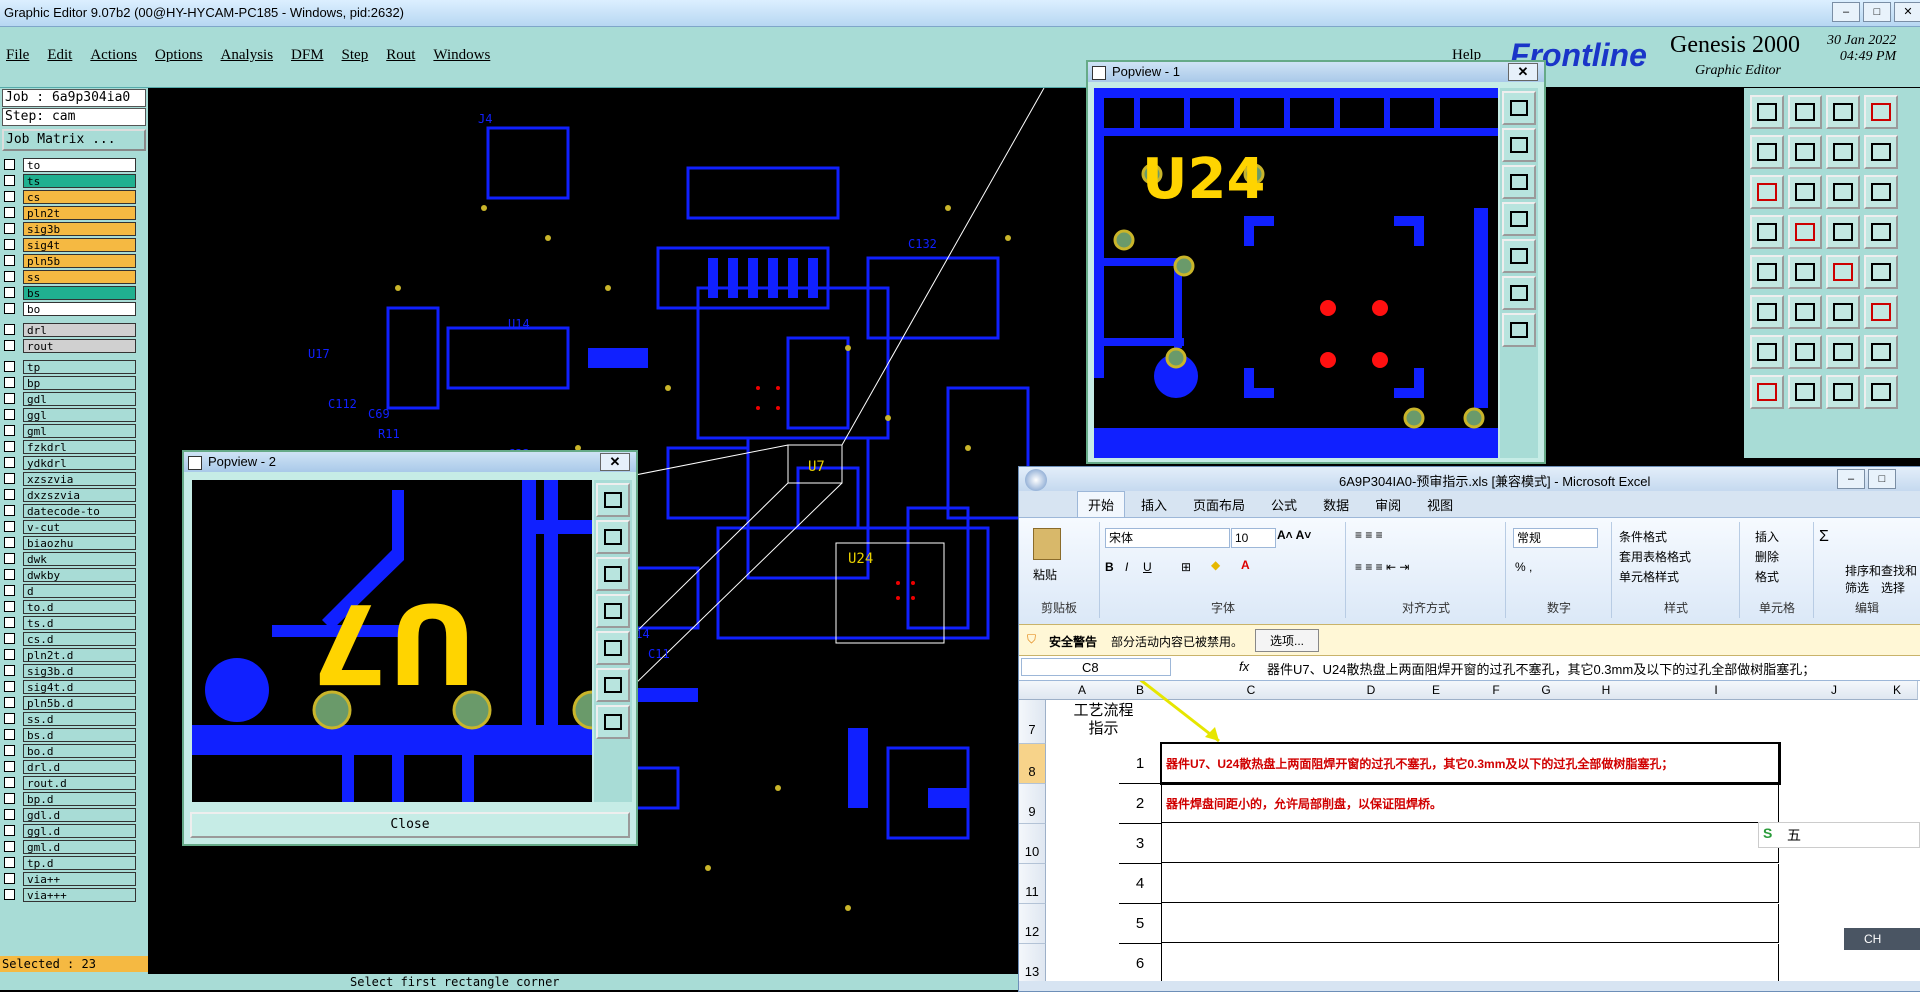 The image size is (1920, 992). Describe the element at coordinates (1140, 962) in the screenshot. I see `item-number-cell: 6` at that location.